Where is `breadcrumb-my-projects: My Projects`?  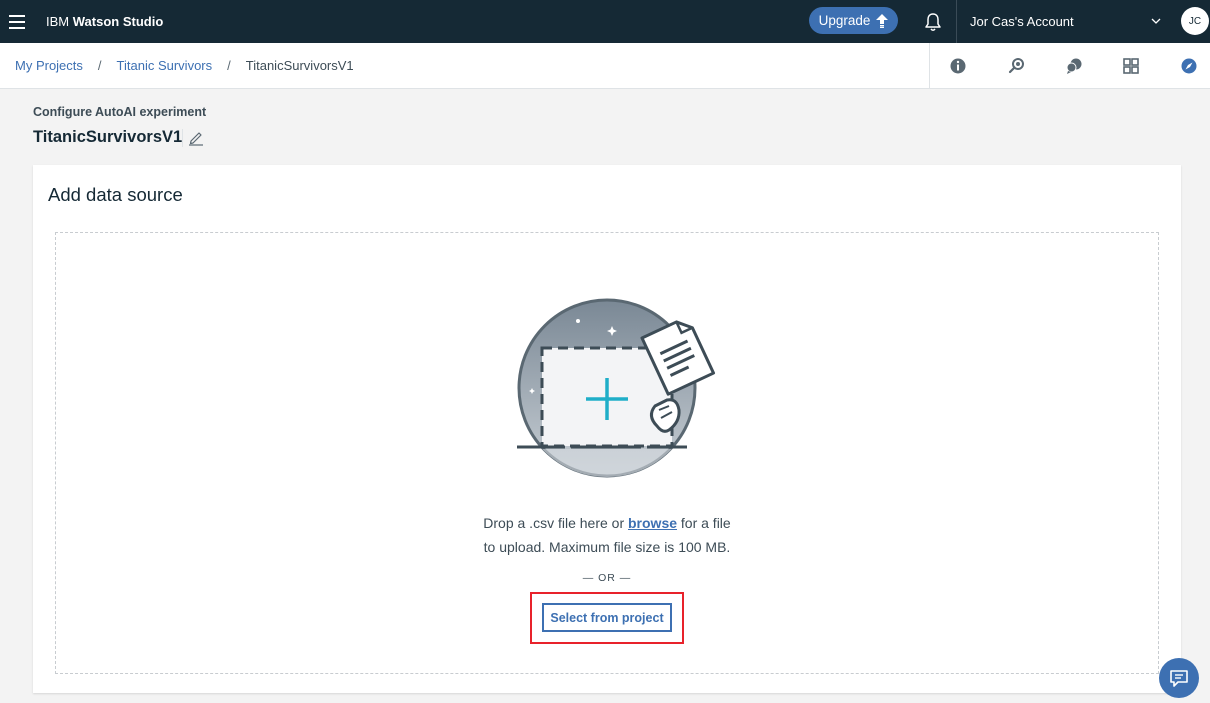 breadcrumb-my-projects: My Projects is located at coordinates (49, 65).